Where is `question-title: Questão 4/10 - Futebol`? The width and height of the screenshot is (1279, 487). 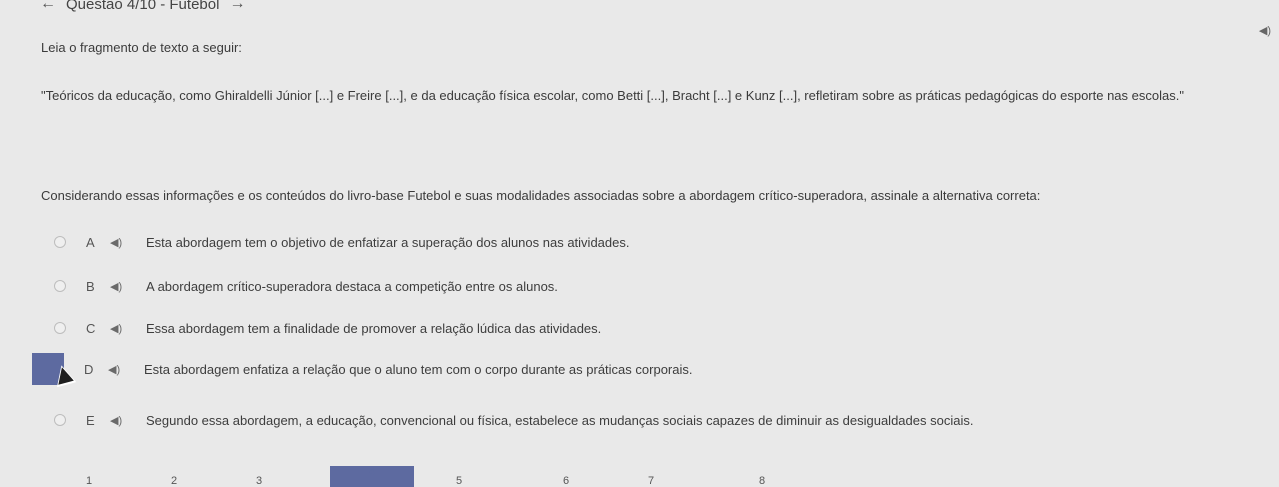
question-title: Questão 4/10 - Futebol is located at coordinates (143, 6).